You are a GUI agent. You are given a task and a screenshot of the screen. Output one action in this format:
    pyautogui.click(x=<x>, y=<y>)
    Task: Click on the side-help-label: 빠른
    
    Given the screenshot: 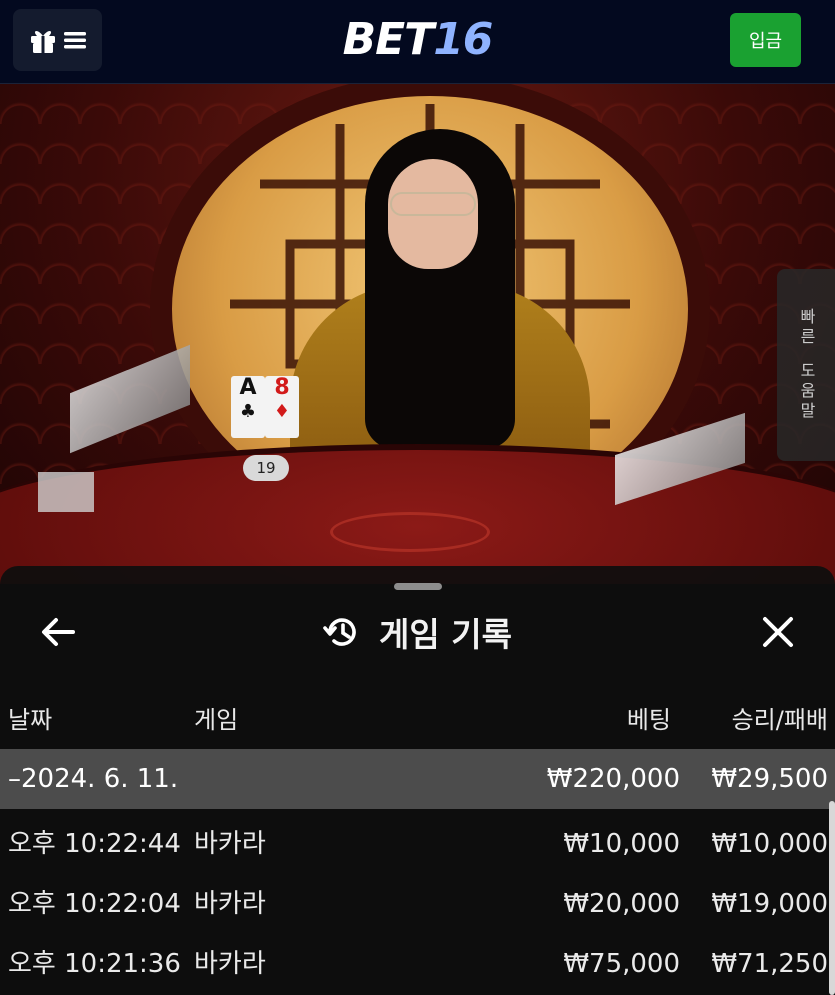 What is the action you would take?
    pyautogui.click(x=806, y=328)
    